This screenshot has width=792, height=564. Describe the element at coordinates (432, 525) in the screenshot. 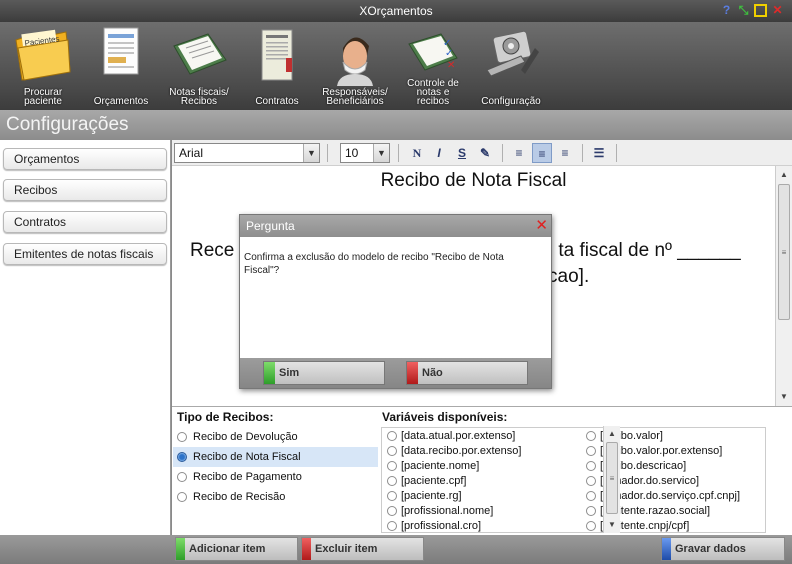

I see `variable-item: [profissional.cro]` at that location.